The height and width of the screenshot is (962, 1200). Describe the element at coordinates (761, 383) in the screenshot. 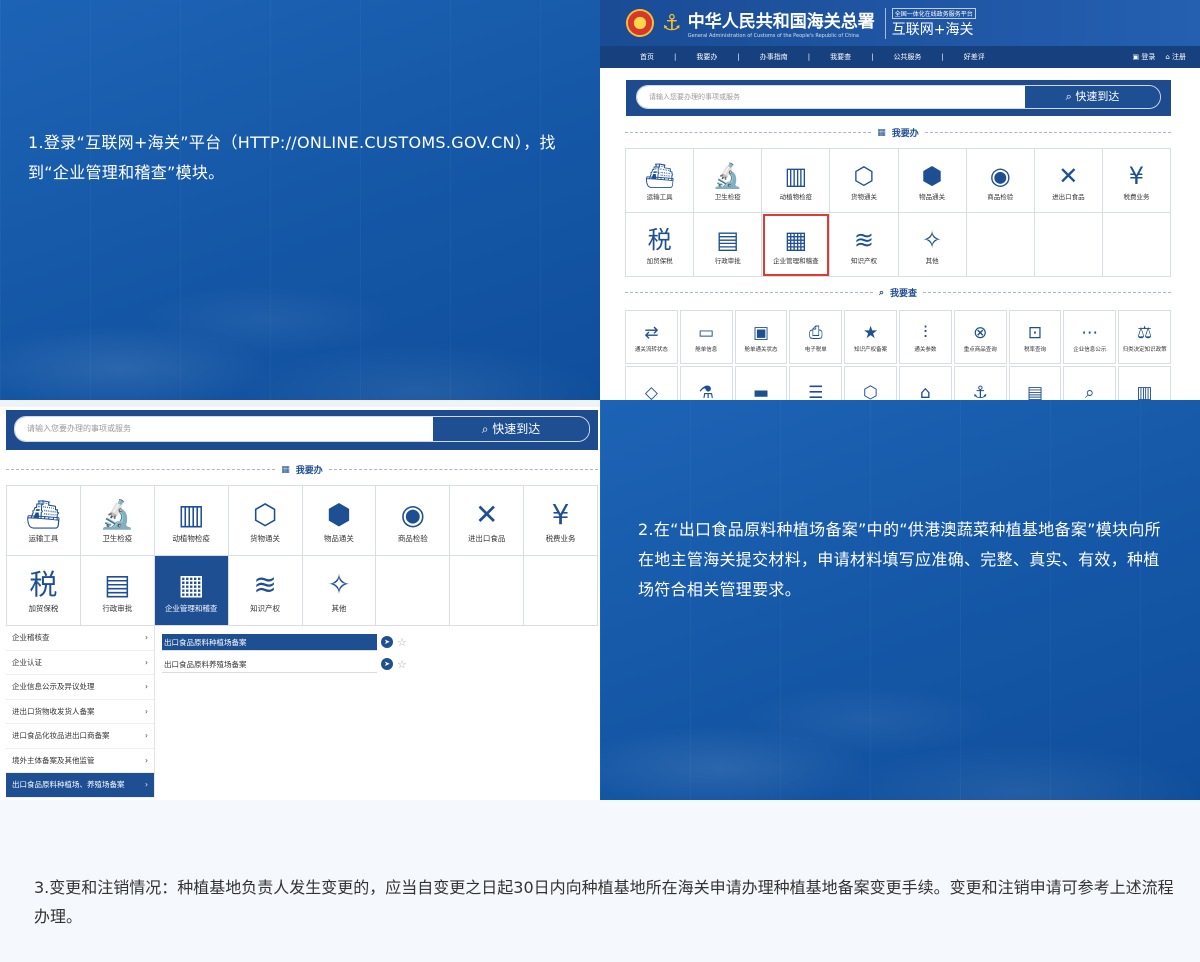

I see `service-tile: ▬` at that location.